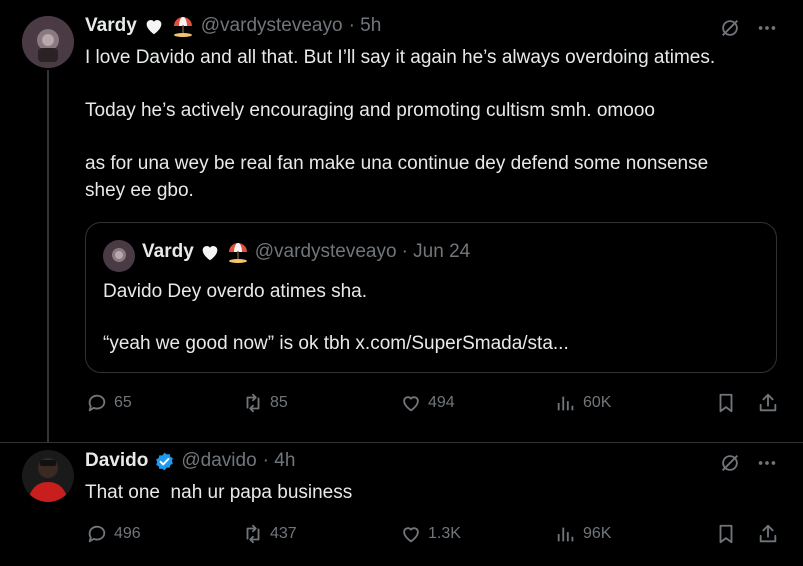  What do you see at coordinates (441, 402) in the screenshot?
I see `like-count: 494` at bounding box center [441, 402].